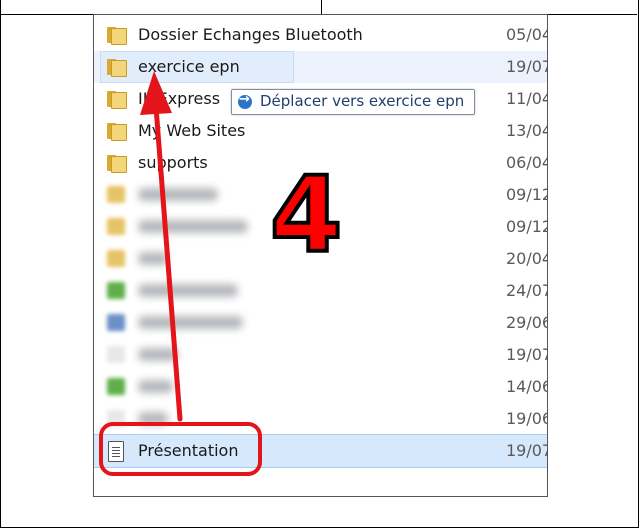 Image resolution: width=639 pixels, height=529 pixels. What do you see at coordinates (321, 7) in the screenshot?
I see `table-column-divider` at bounding box center [321, 7].